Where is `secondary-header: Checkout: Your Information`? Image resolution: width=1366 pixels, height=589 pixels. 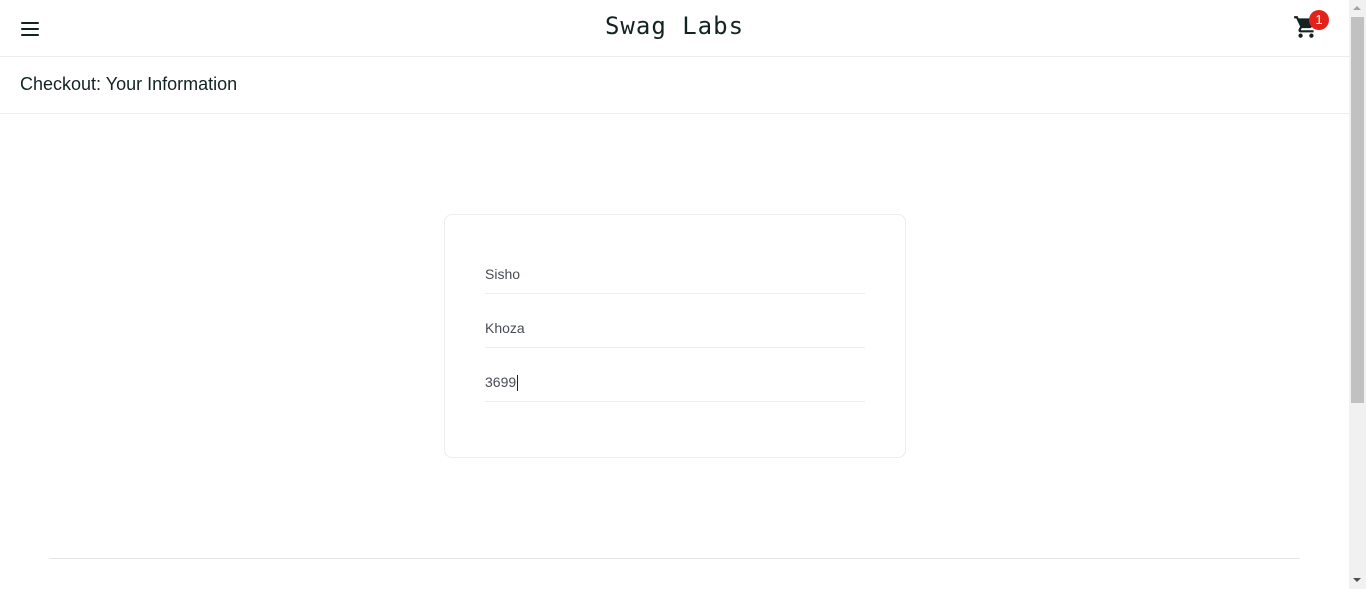 secondary-header: Checkout: Your Information is located at coordinates (674, 85).